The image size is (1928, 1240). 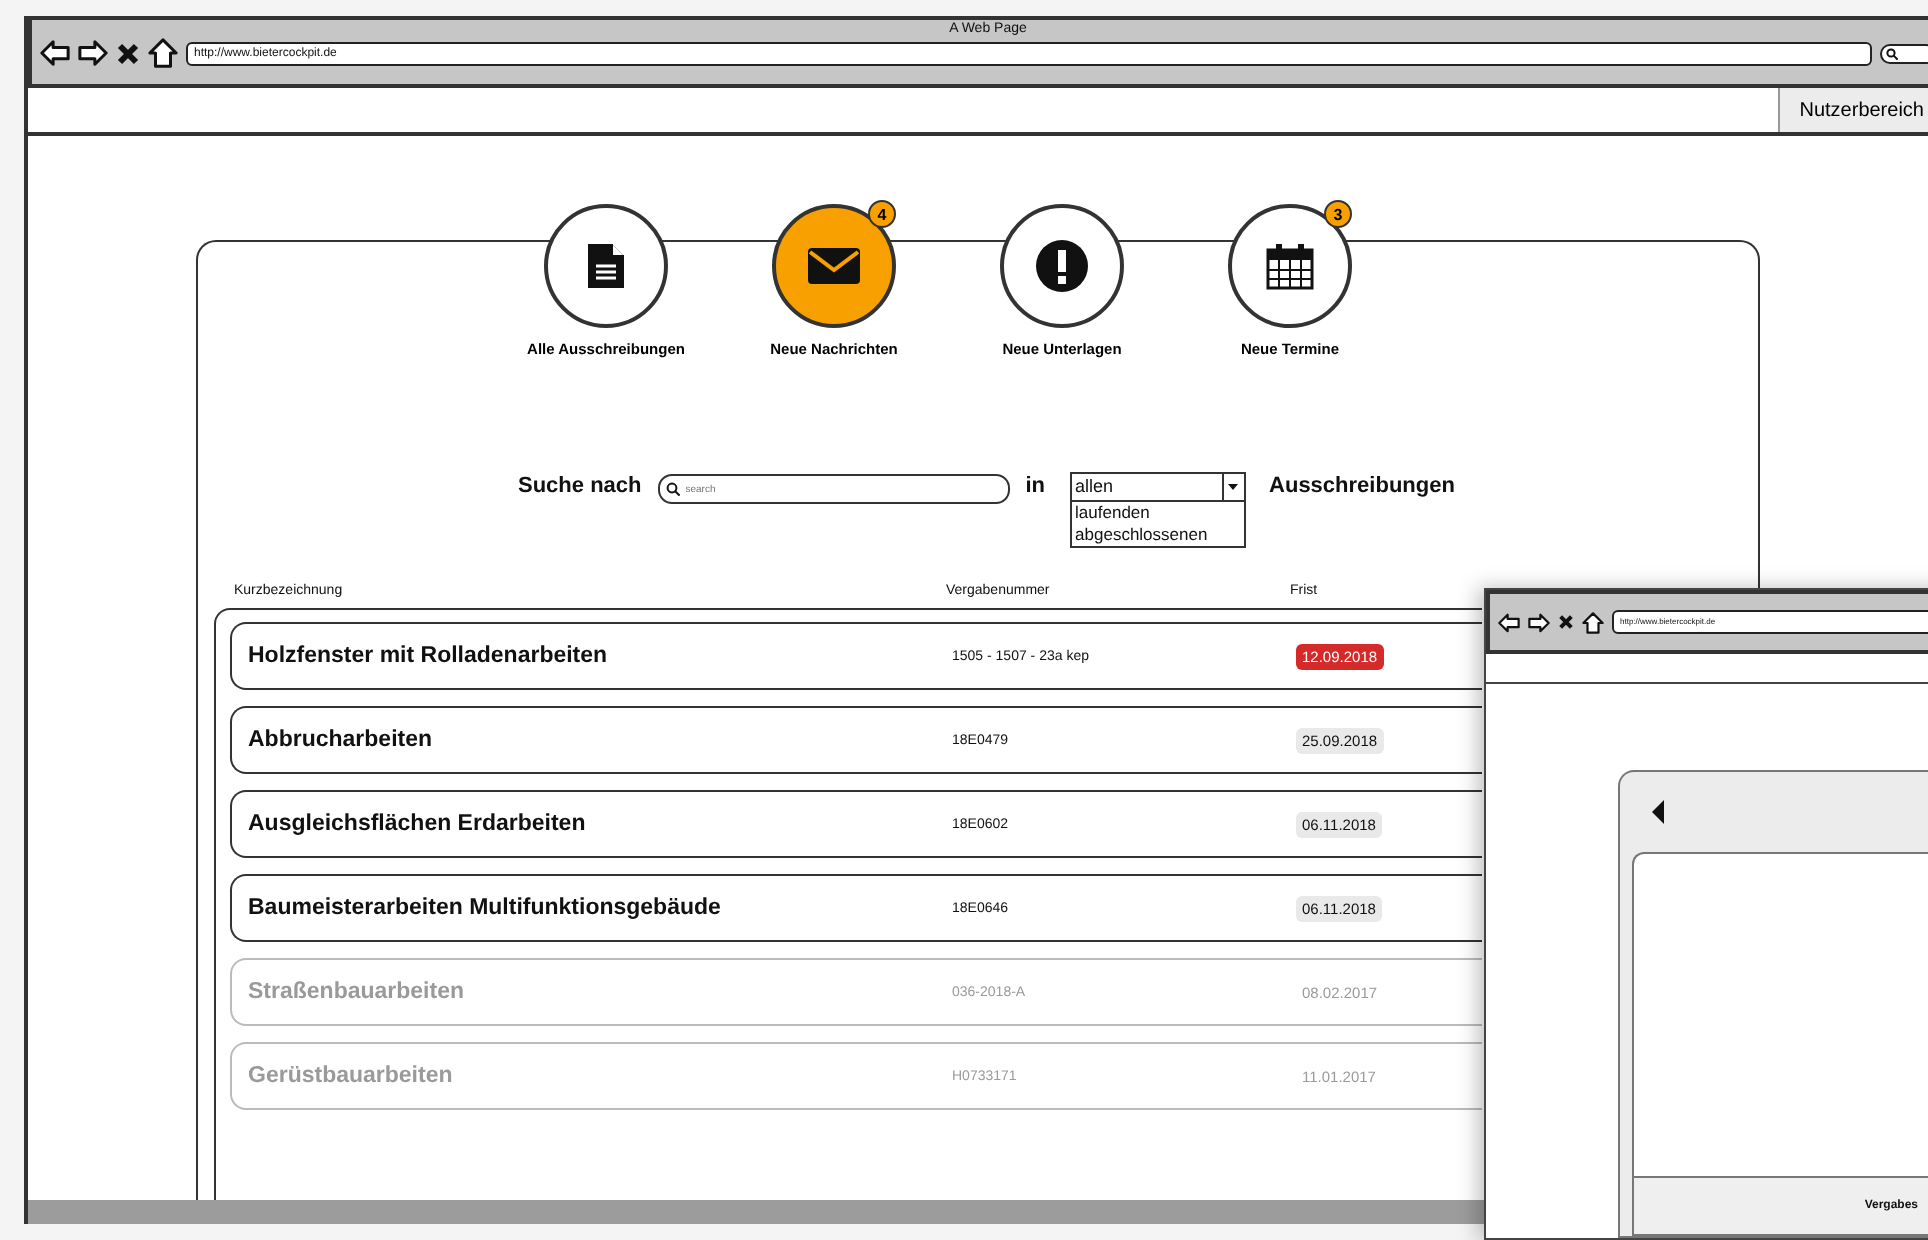 I want to click on nav-circle: 3, so click(x=1290, y=266).